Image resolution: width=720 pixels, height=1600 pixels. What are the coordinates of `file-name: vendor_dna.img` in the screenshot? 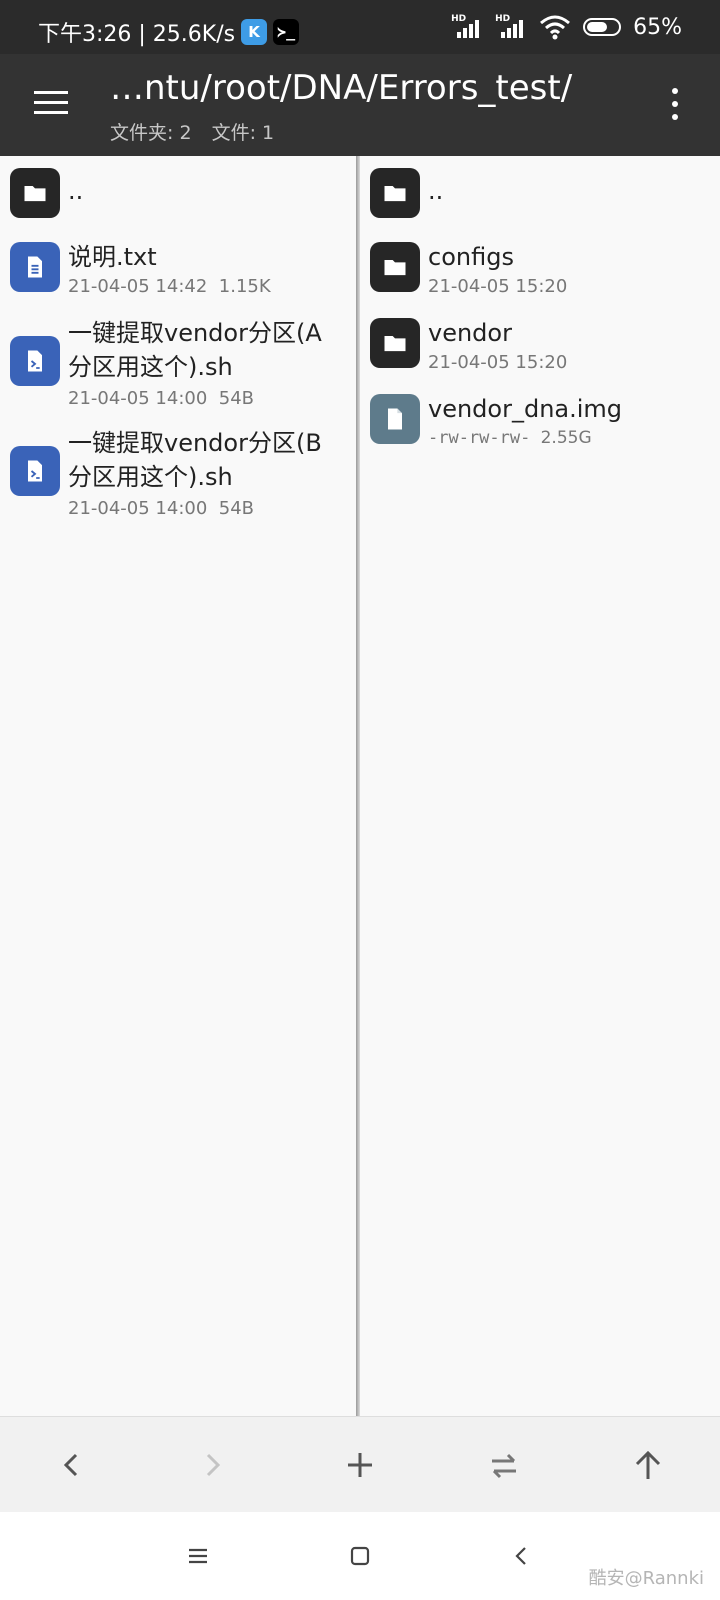 It's located at (525, 409).